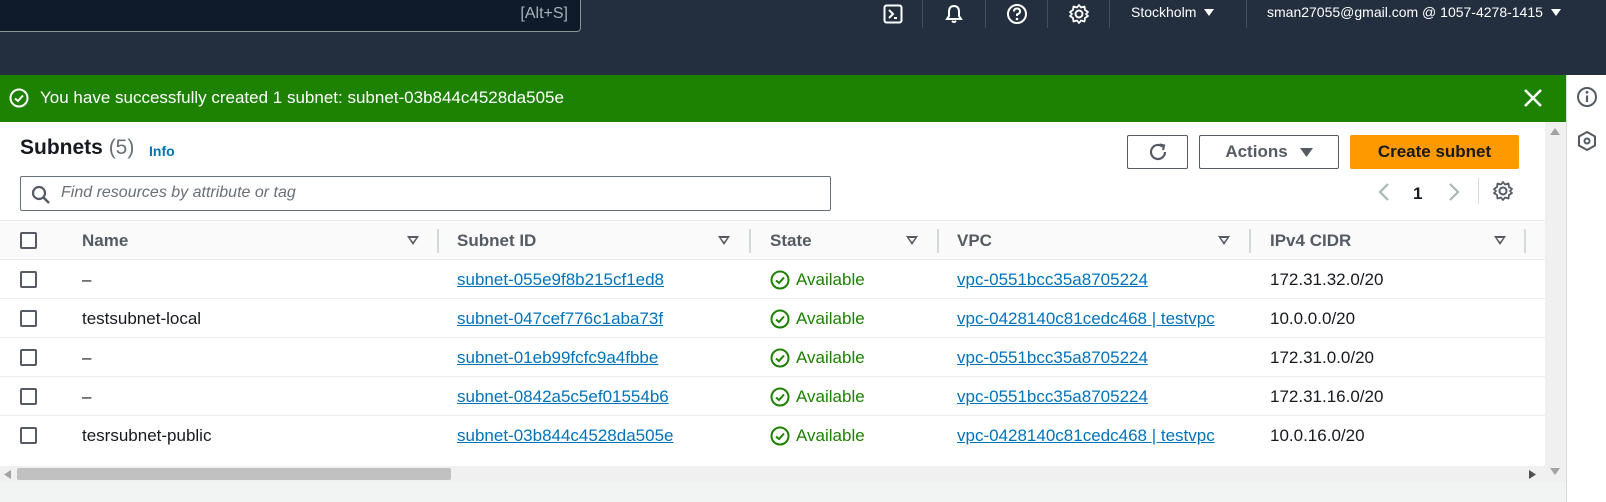 This screenshot has width=1606, height=502. What do you see at coordinates (1533, 98) in the screenshot?
I see `close-icon` at bounding box center [1533, 98].